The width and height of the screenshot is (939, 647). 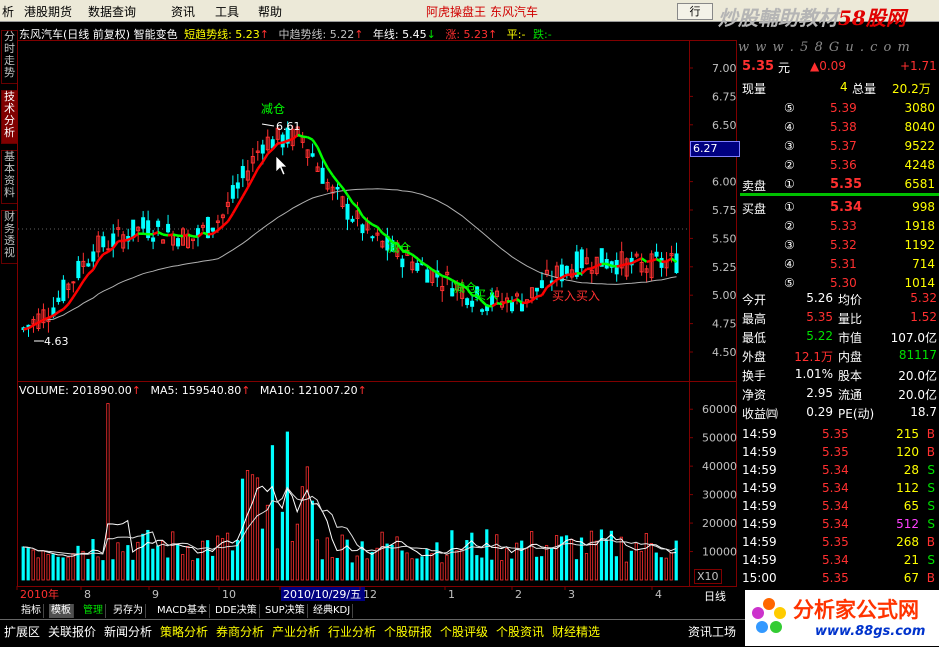 What do you see at coordinates (285, 611) in the screenshot?
I see `bottom-tab: SUP决策` at bounding box center [285, 611].